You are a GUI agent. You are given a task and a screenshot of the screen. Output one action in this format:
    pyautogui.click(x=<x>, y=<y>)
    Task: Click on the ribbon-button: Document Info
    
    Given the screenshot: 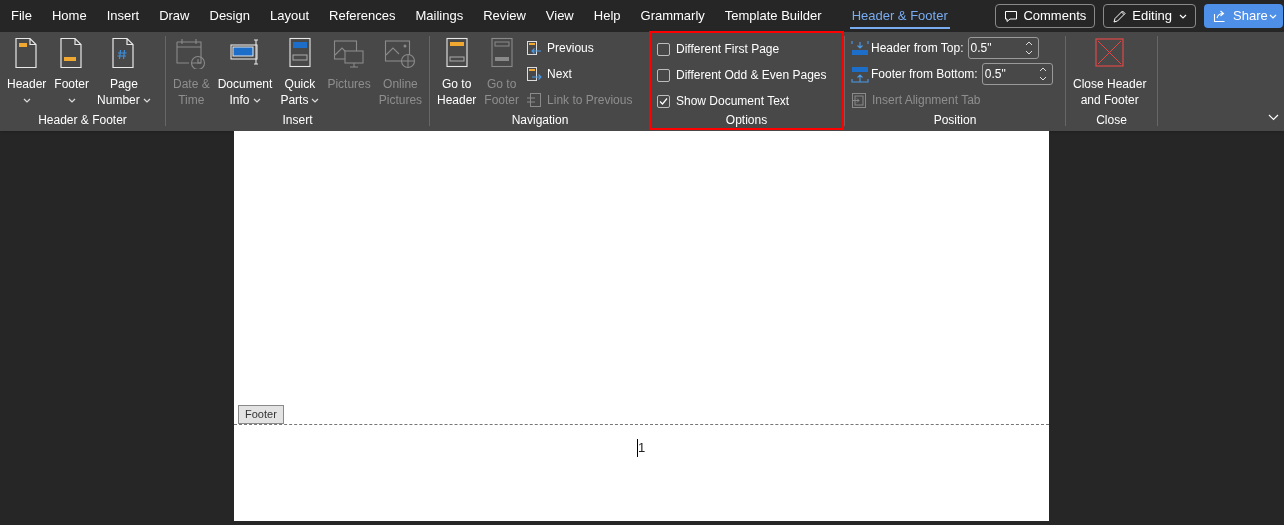 What is the action you would take?
    pyautogui.click(x=245, y=72)
    